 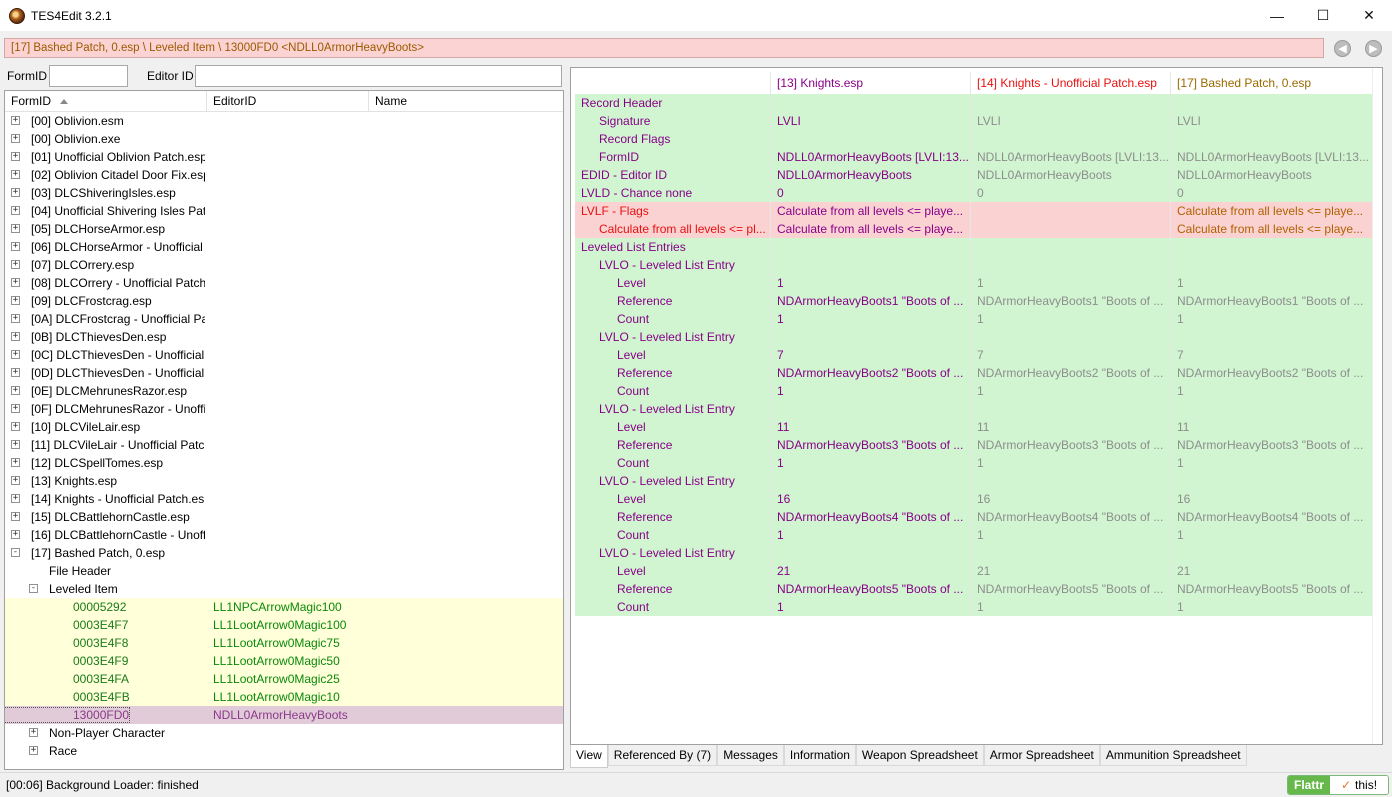 I want to click on tree-row: + [00] Oblivion.exe, so click(x=284, y=139).